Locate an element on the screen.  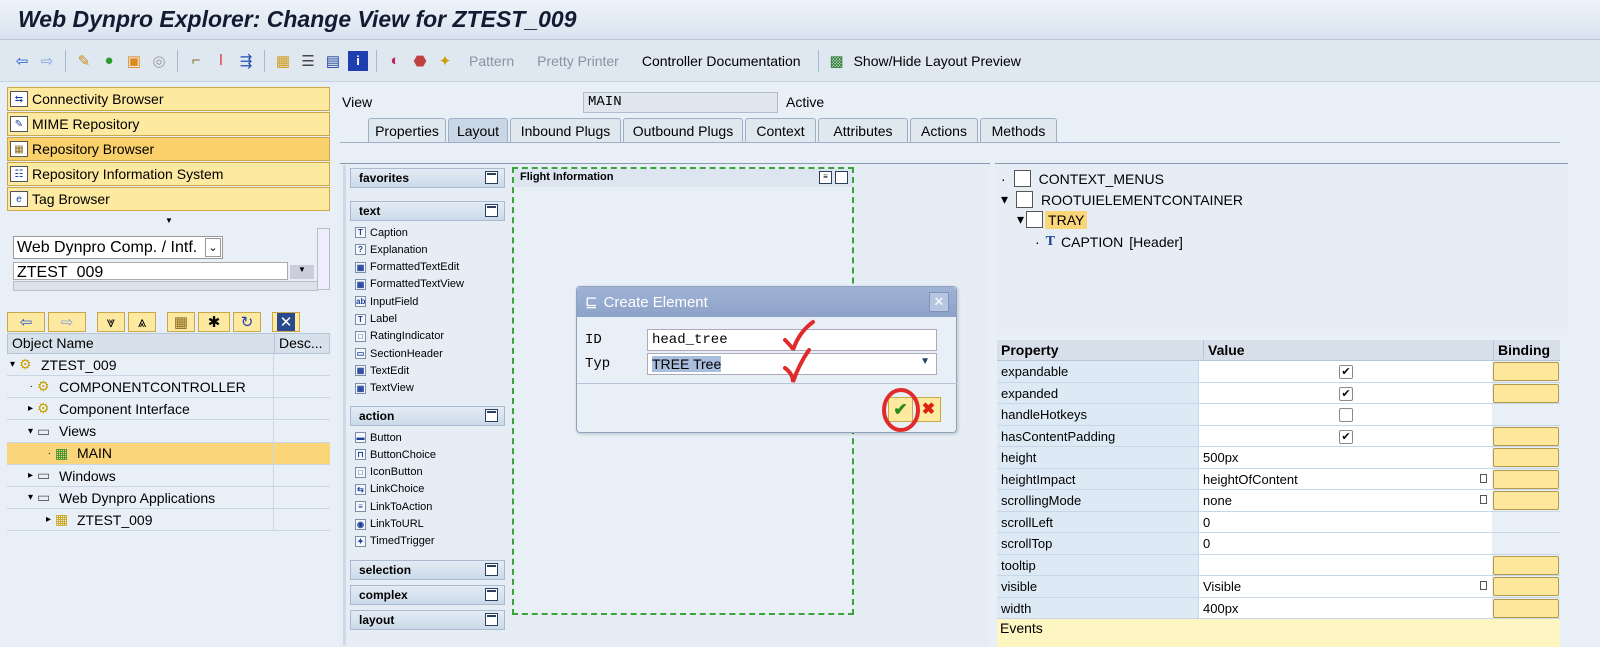
expander-icon: · is located at coordinates (29, 453).